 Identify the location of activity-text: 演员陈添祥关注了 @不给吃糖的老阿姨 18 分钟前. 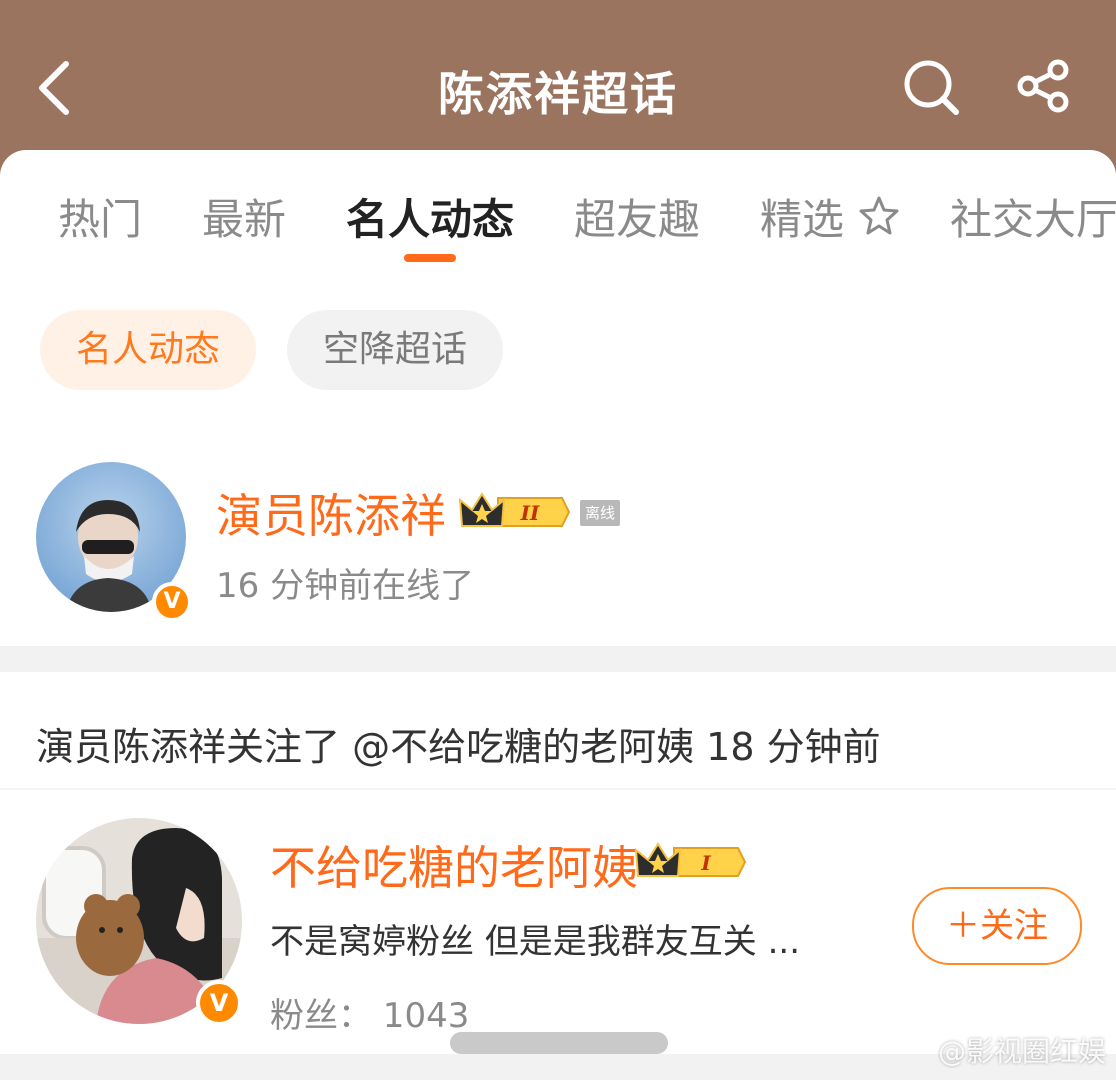
(458, 743).